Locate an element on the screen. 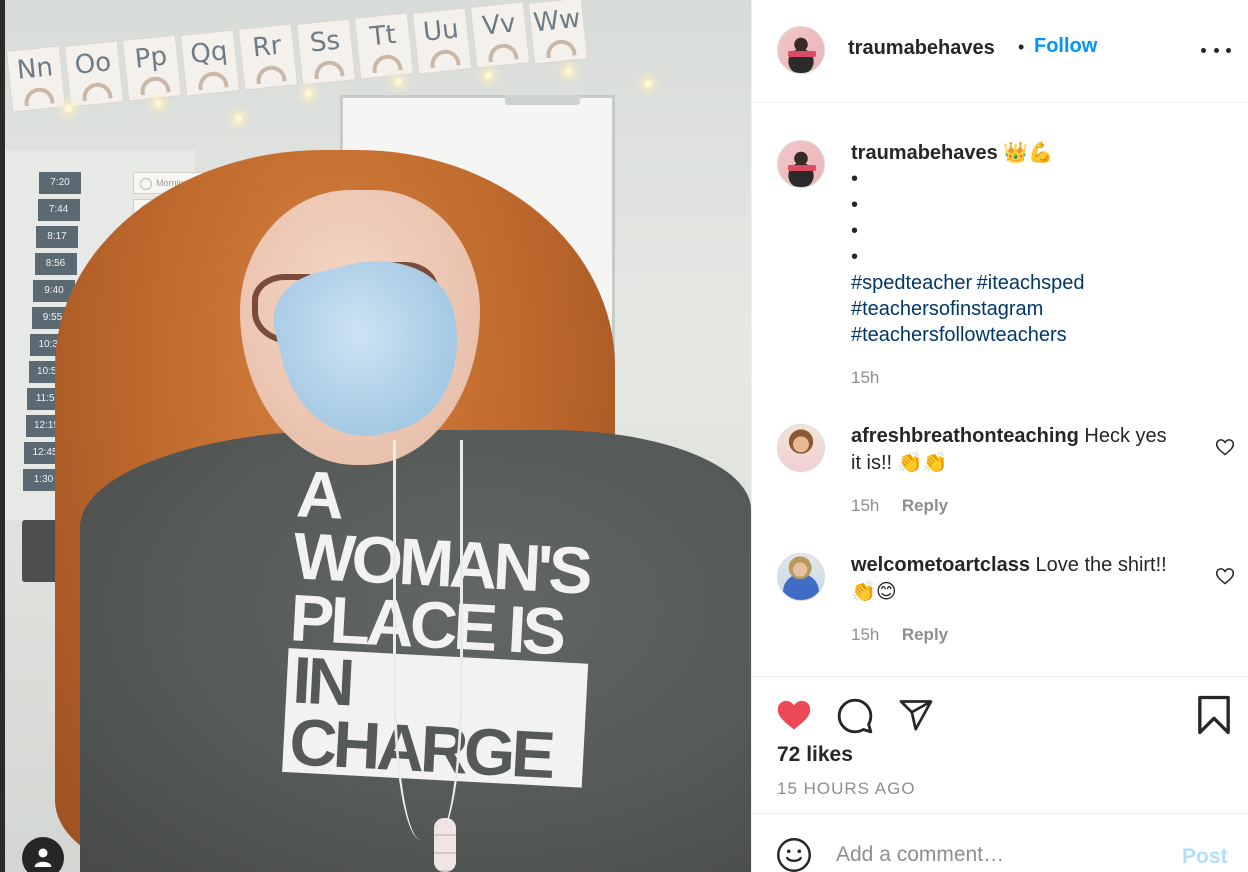 This screenshot has height=872, width=1248. hashtag-link: #iteachsped is located at coordinates (1031, 283).